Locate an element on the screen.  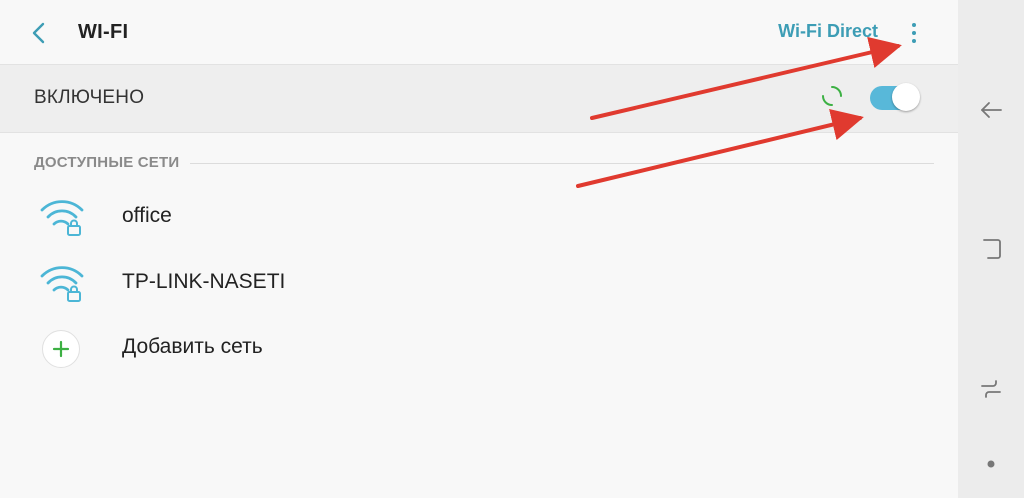
wifi-master-switch-row: ВКЛЮЧЕНО is located at coordinates (479, 98).